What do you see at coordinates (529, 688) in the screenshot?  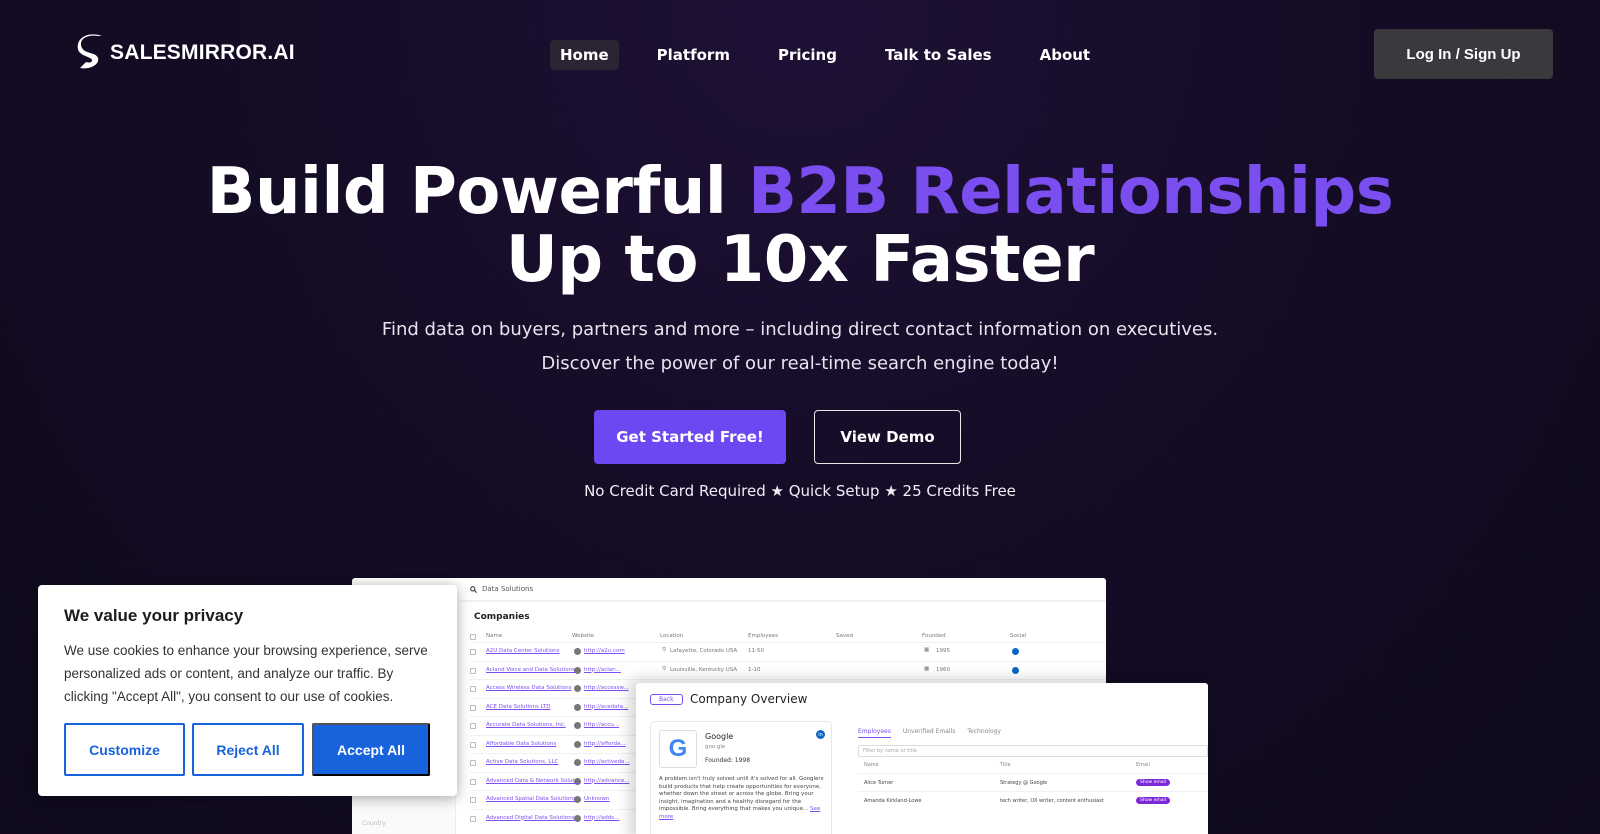 I see `mock-cell-name: Access Wireless Data Solutions` at bounding box center [529, 688].